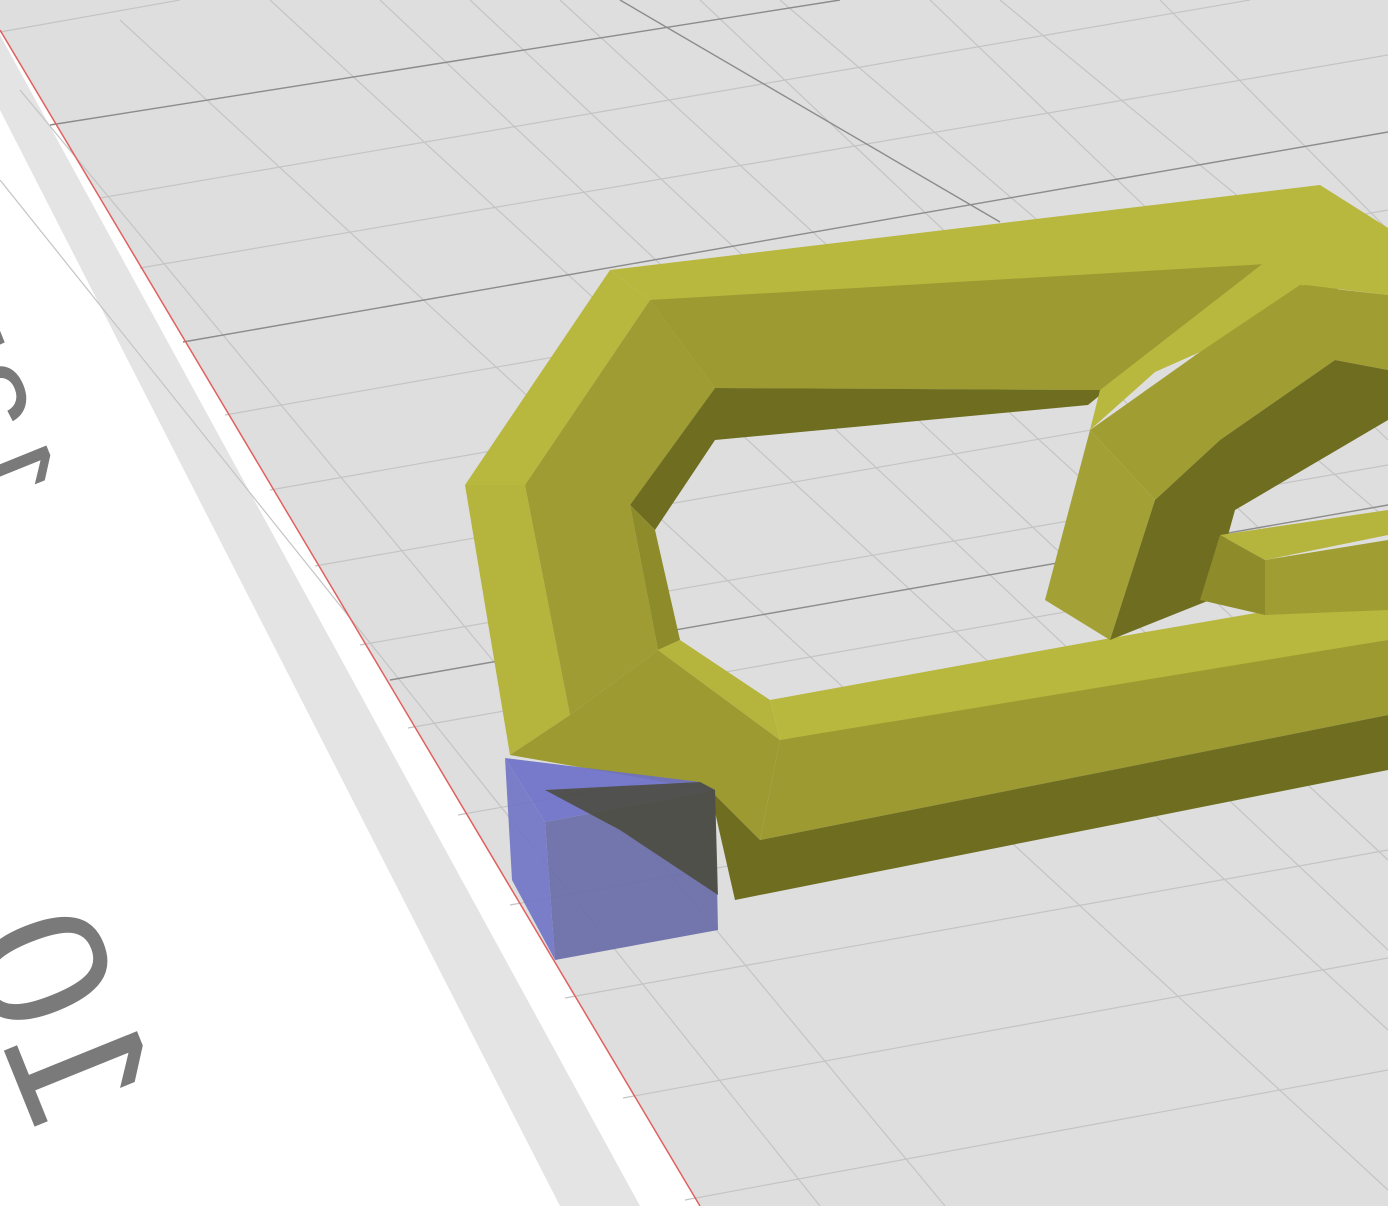 This screenshot has width=1388, height=1206. Describe the element at coordinates (99, 1017) in the screenshot. I see `ruler-label-10: 10` at that location.